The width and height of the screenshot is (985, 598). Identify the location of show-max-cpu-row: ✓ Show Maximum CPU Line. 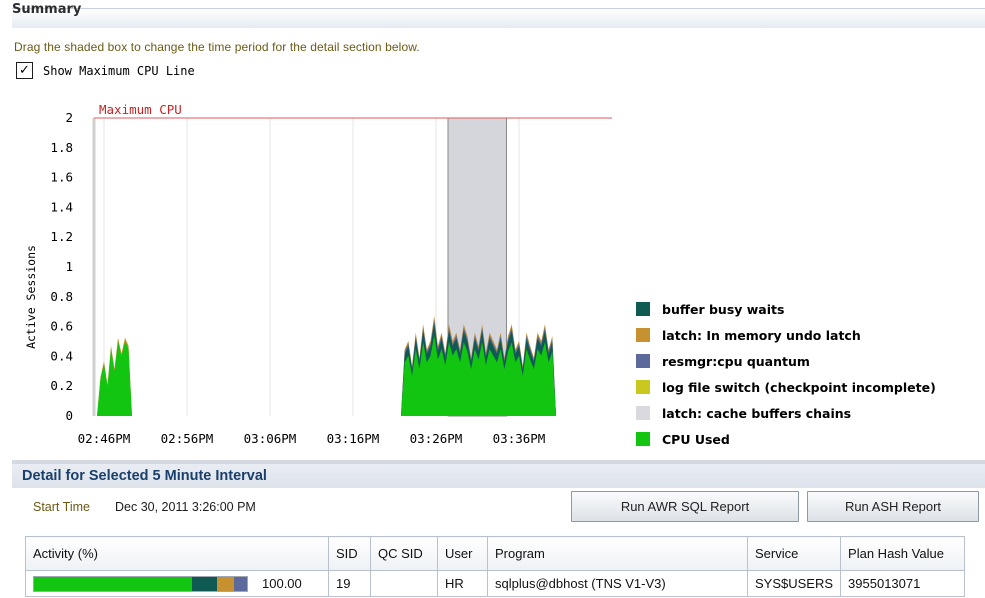
(105, 70).